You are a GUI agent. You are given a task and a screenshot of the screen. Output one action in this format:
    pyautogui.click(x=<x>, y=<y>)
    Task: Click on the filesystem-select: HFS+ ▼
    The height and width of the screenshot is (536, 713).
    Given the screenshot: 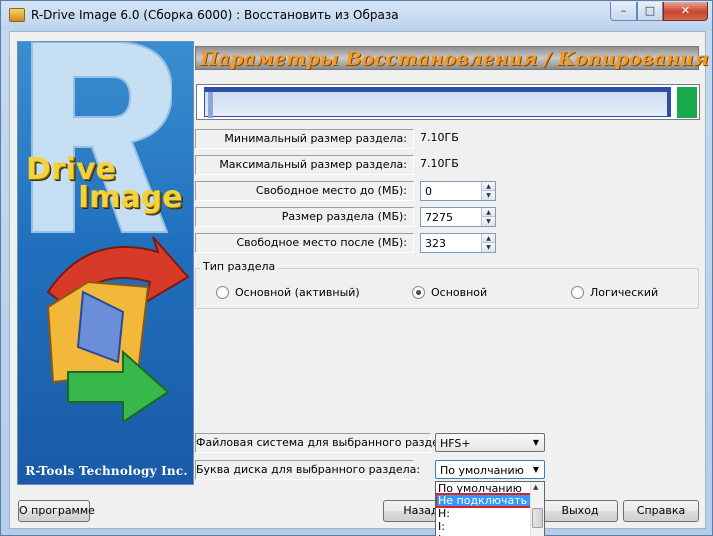 What is the action you would take?
    pyautogui.click(x=490, y=442)
    